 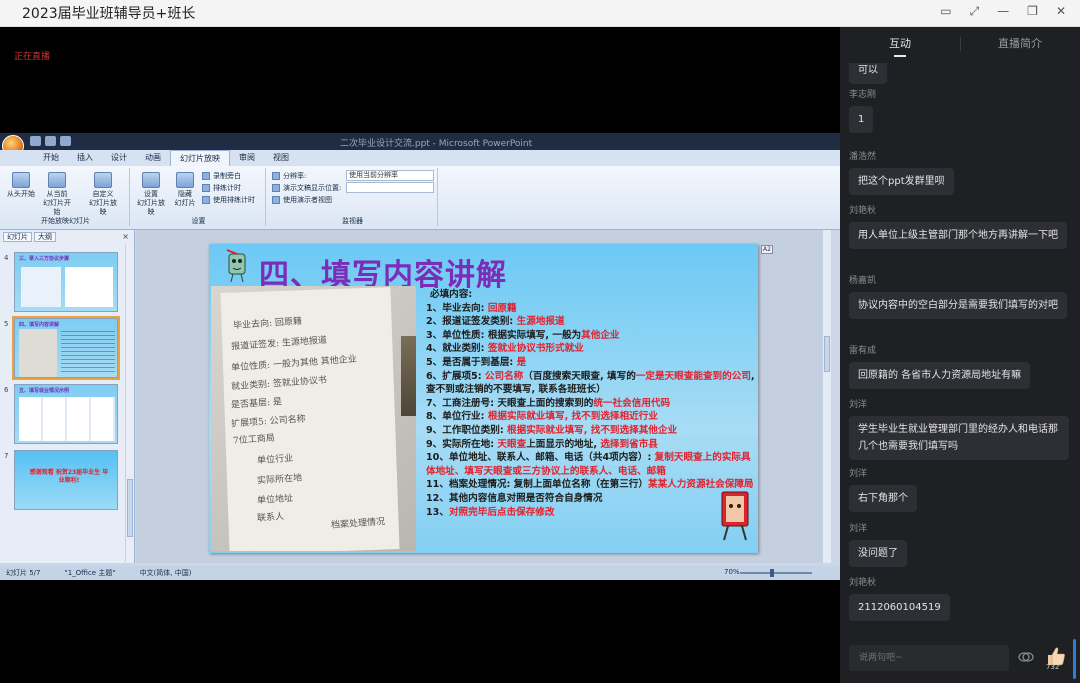 I want to click on panel-tabs: 幻灯片 大纲, so click(x=67, y=237).